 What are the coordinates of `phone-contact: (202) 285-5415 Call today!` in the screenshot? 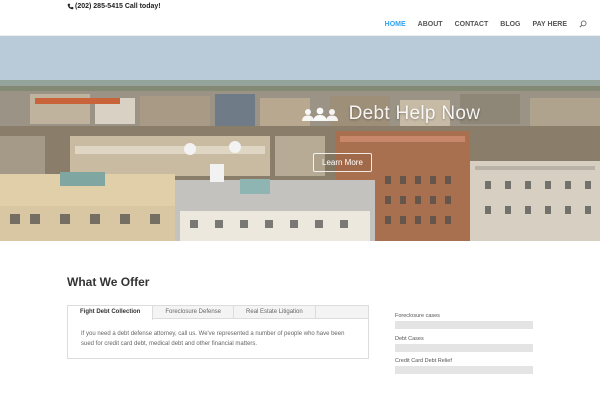 It's located at (114, 6).